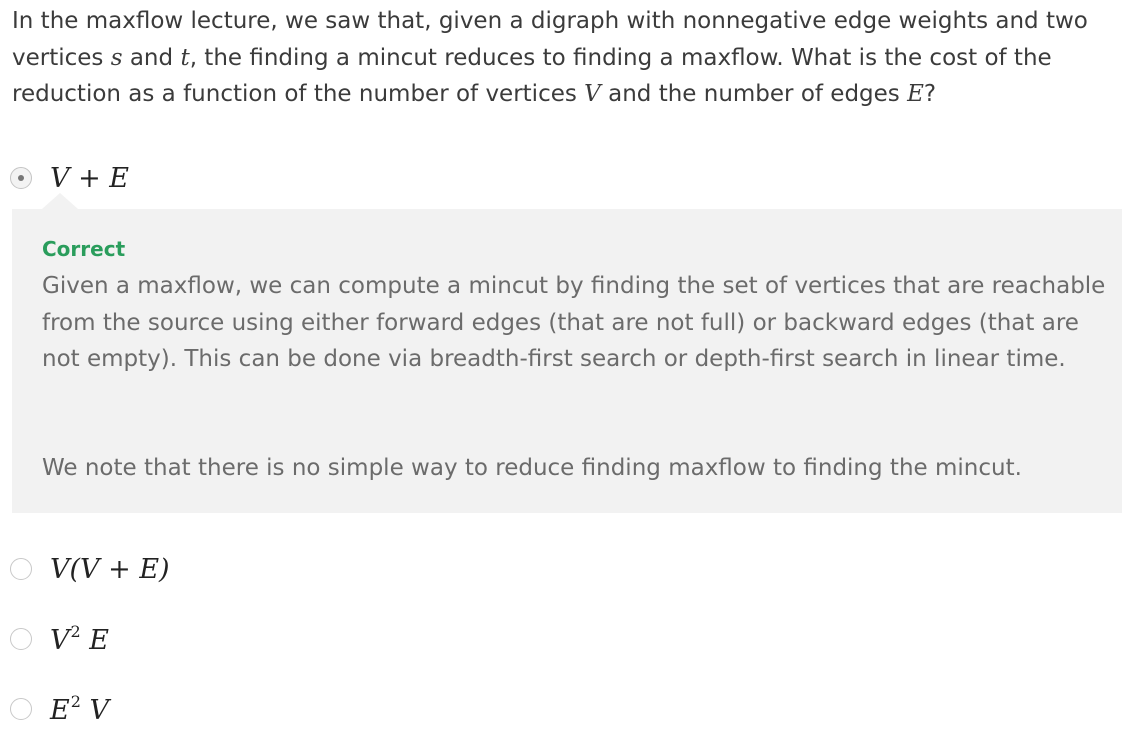 This screenshot has width=1122, height=742. I want to click on option-label: E2 V, so click(79, 709).